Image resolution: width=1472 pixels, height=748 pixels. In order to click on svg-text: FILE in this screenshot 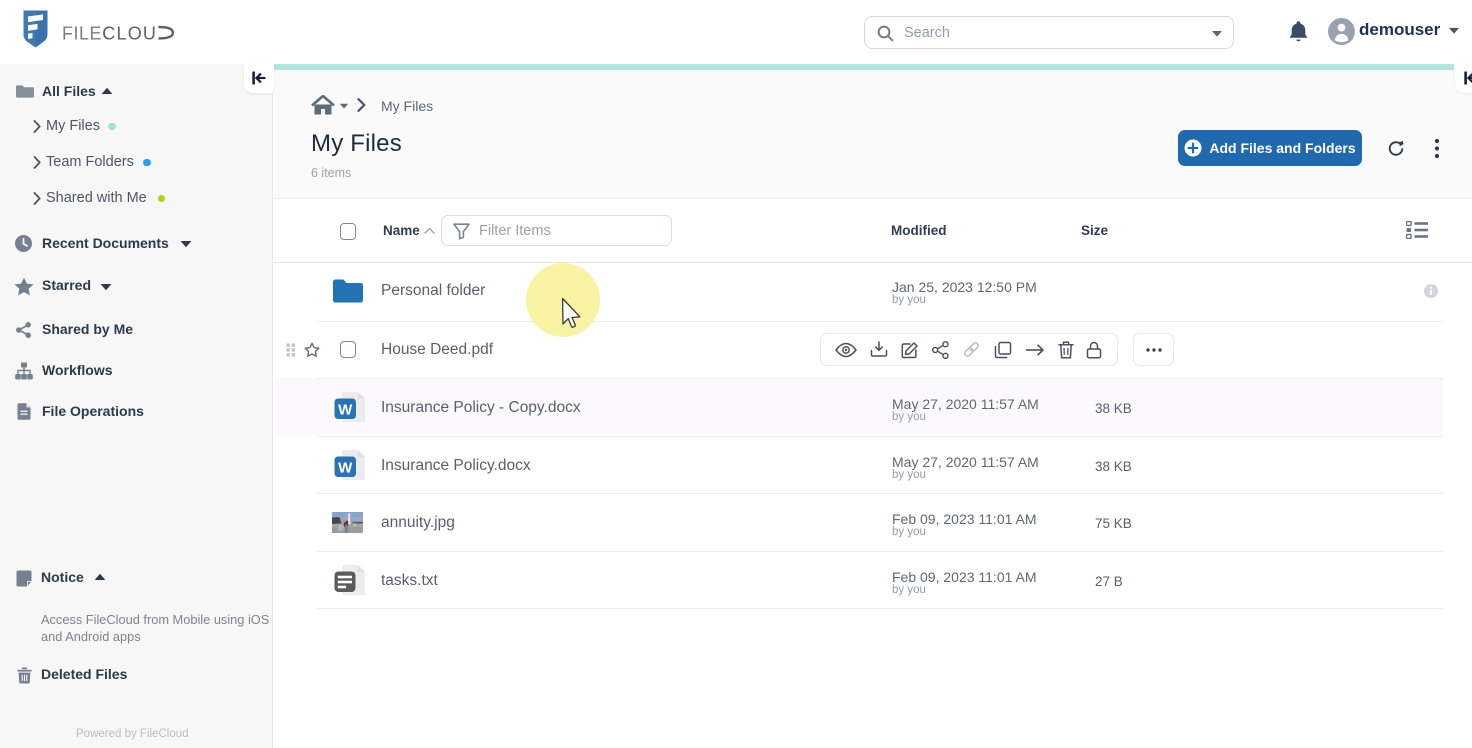, I will do `click(82, 34)`.